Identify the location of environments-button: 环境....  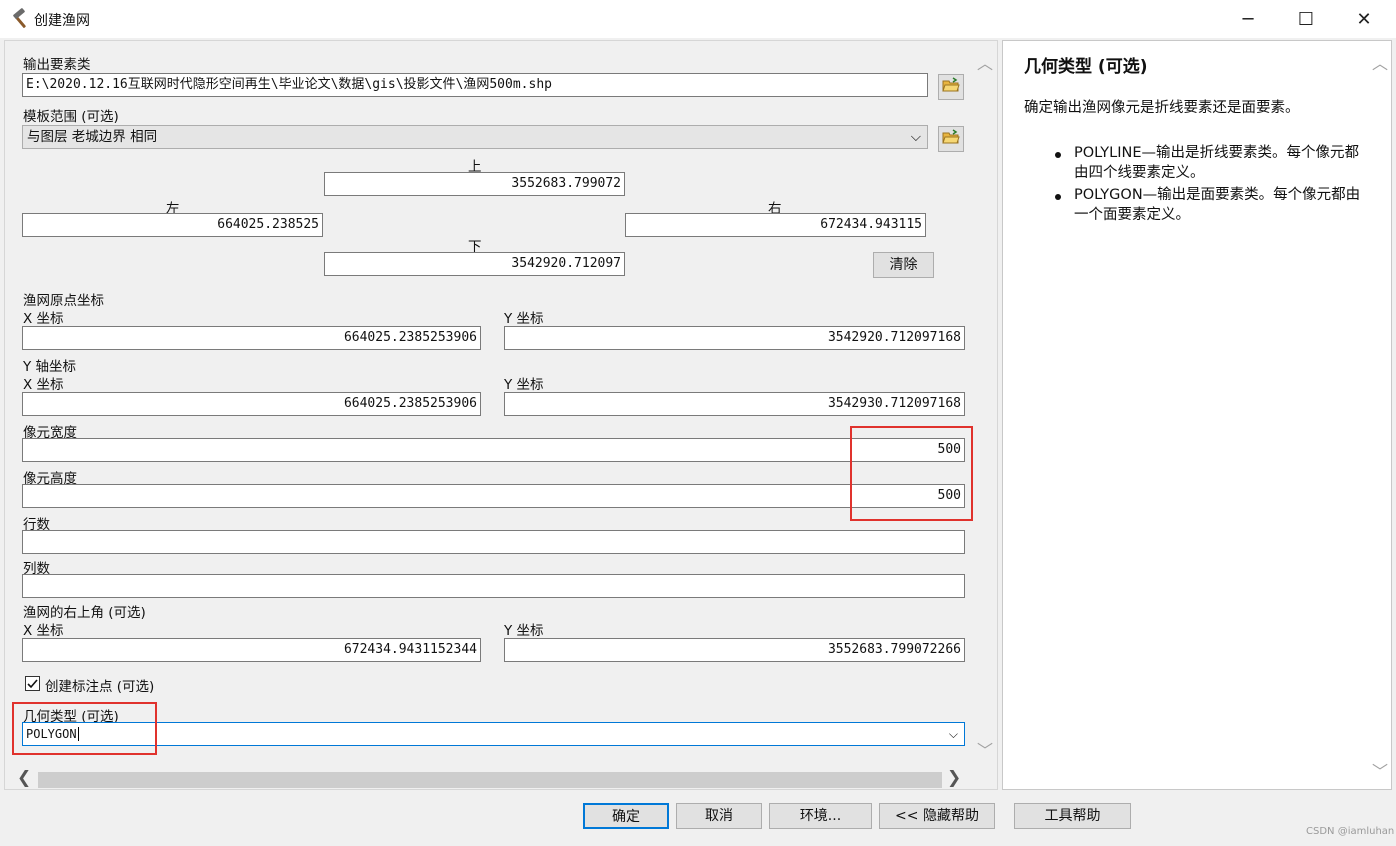
(820, 816).